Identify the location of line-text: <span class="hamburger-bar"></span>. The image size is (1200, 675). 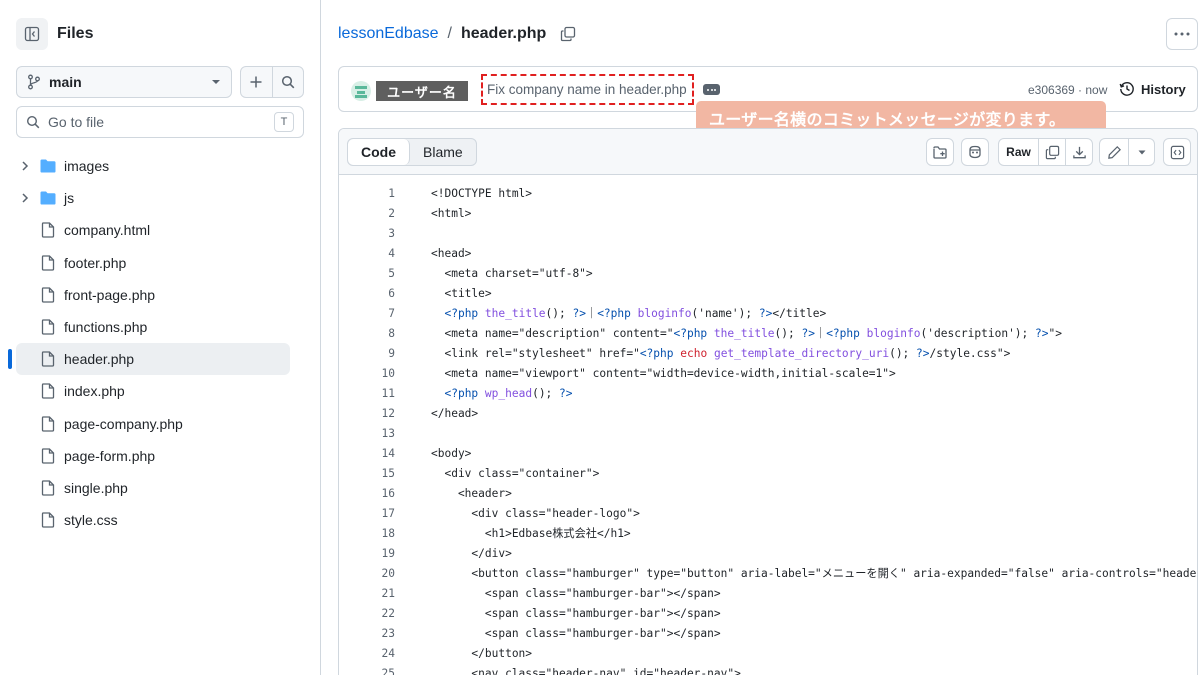
(576, 633).